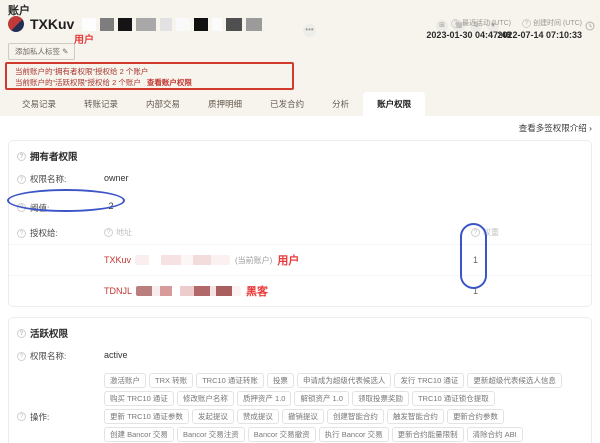 The image size is (600, 443). I want to click on operations-label: 操作:, so click(40, 416).